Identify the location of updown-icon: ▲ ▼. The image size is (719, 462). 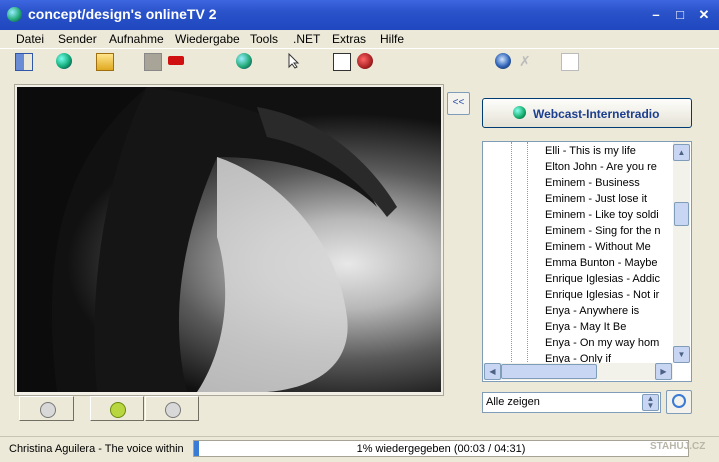
(650, 402).